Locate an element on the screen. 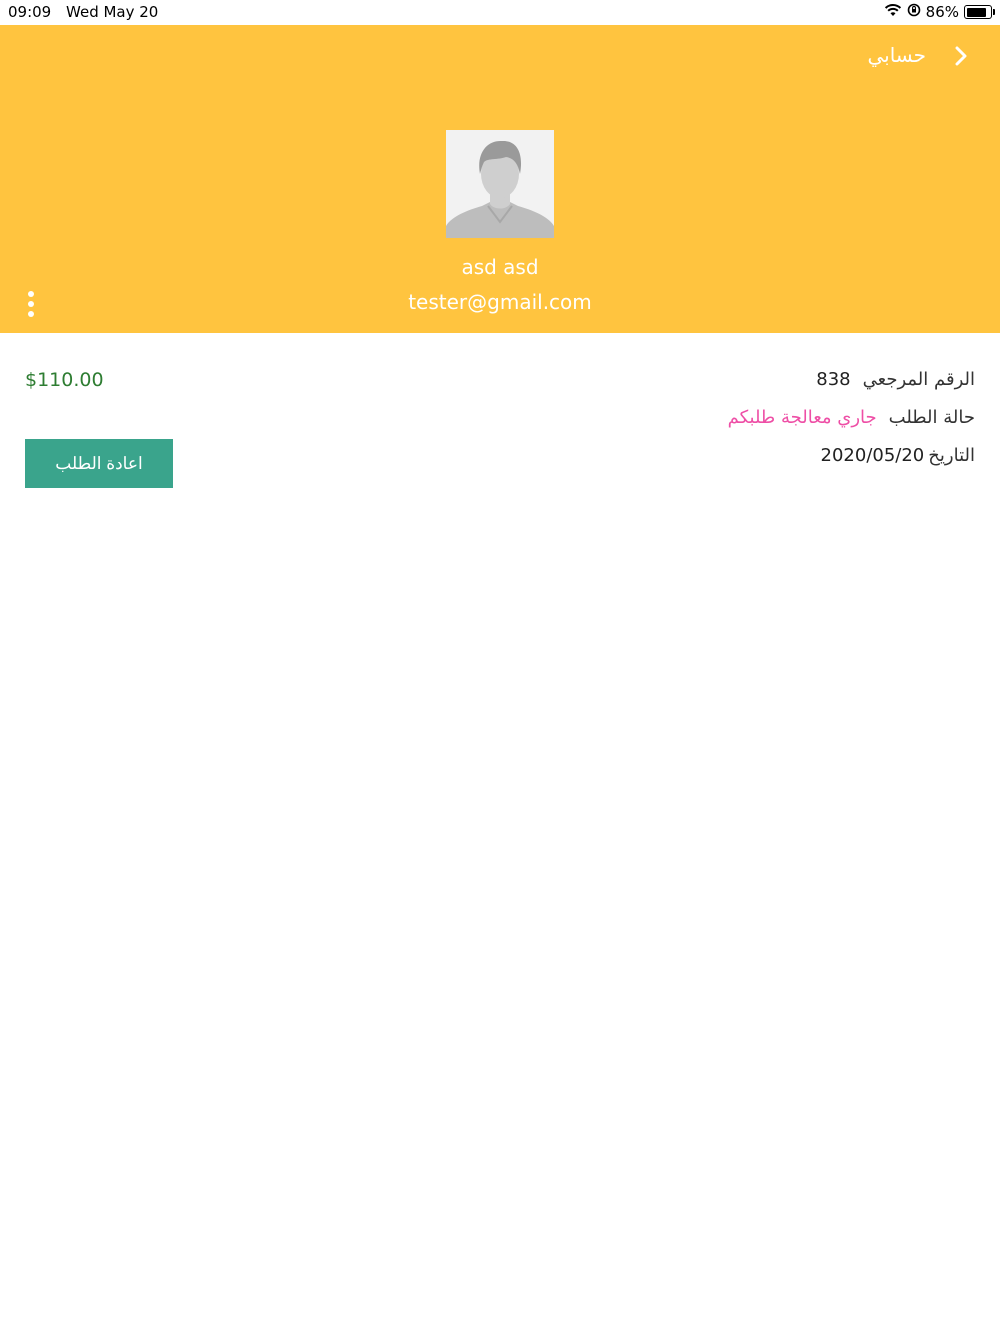 The height and width of the screenshot is (1334, 1000). status-row: حالة الطلب جاري معالجة طلبكم is located at coordinates (851, 417).